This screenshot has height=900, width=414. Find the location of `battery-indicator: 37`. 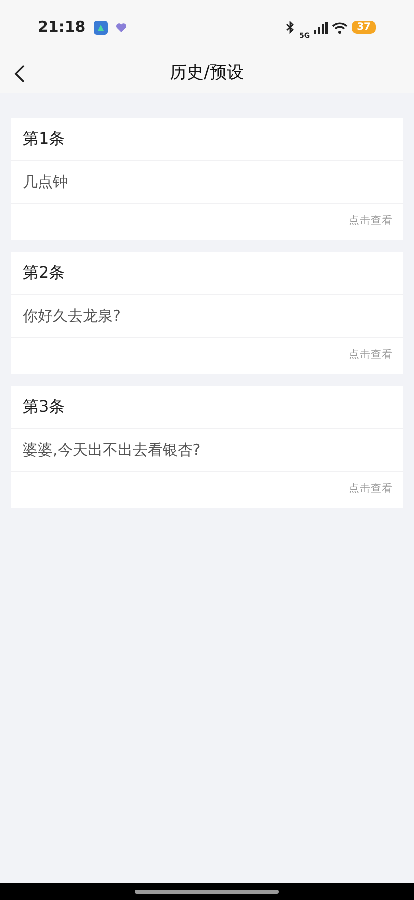

battery-indicator: 37 is located at coordinates (364, 27).